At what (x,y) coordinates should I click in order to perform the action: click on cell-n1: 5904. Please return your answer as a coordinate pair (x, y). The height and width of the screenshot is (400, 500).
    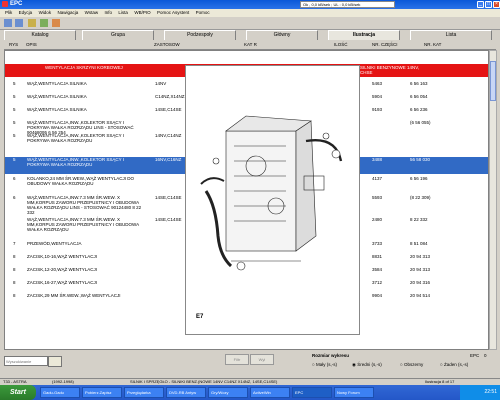
    Looking at the image, I should click on (377, 96).